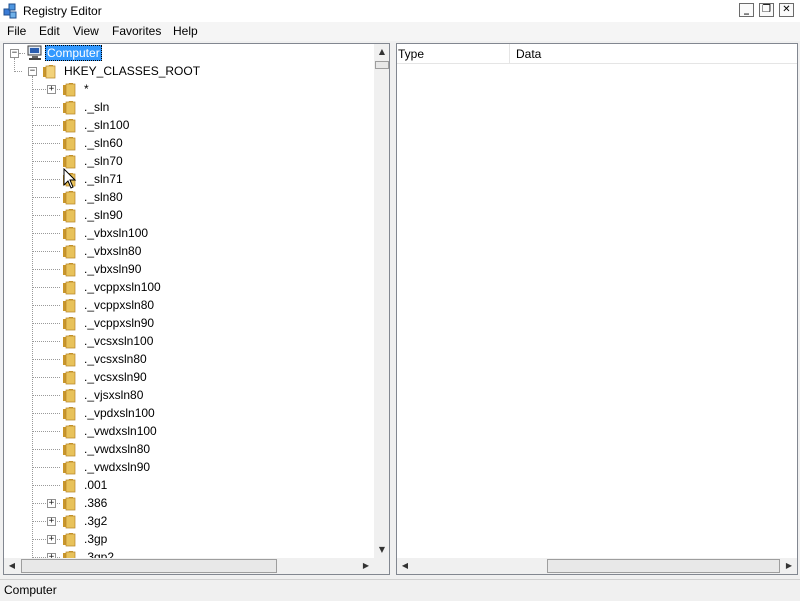 The width and height of the screenshot is (800, 601). I want to click on tree-item-key: ._vjsxsln80, so click(113, 395).